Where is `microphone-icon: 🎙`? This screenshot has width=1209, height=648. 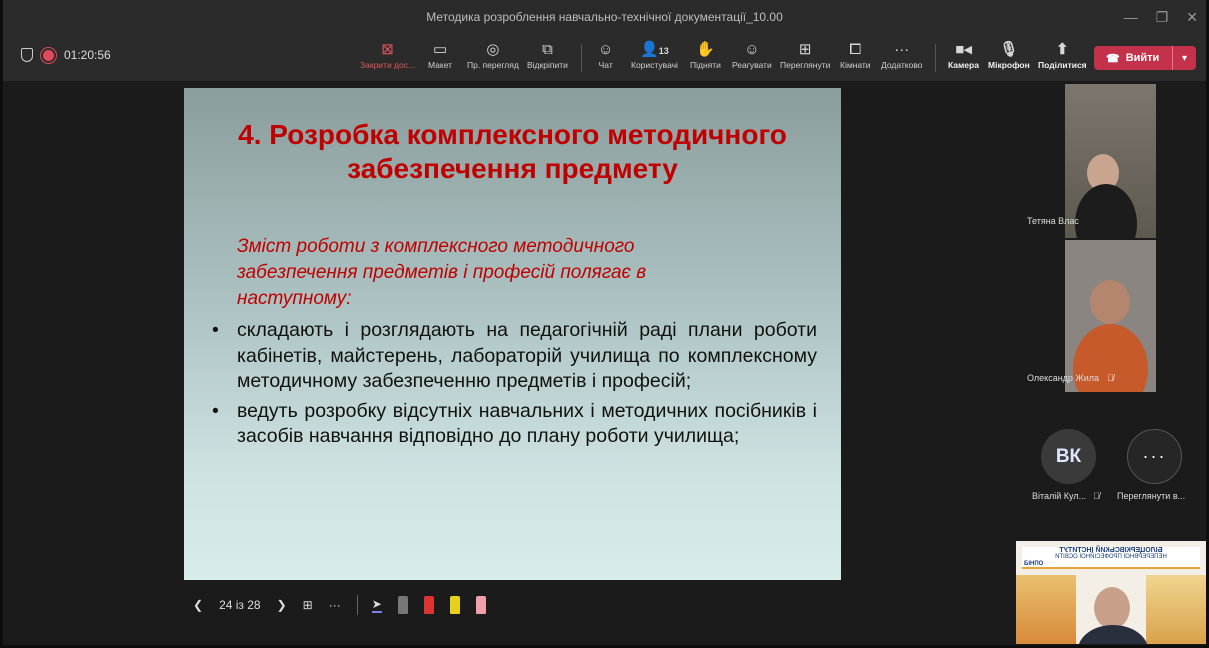 microphone-icon: 🎙 is located at coordinates (1009, 49).